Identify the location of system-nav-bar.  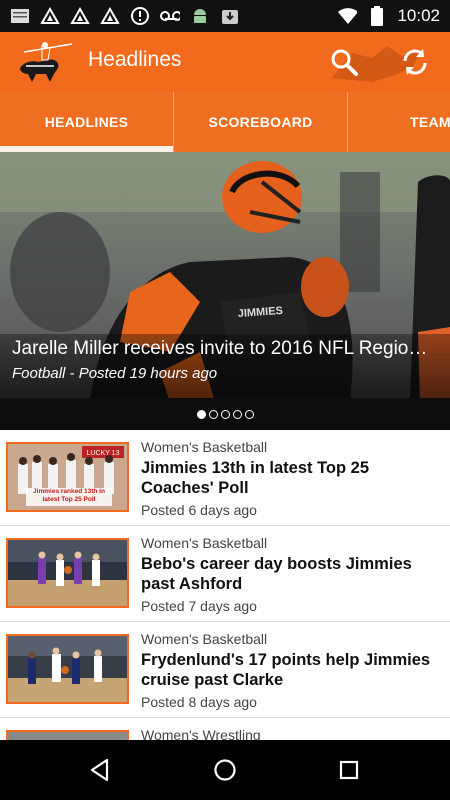
(225, 770).